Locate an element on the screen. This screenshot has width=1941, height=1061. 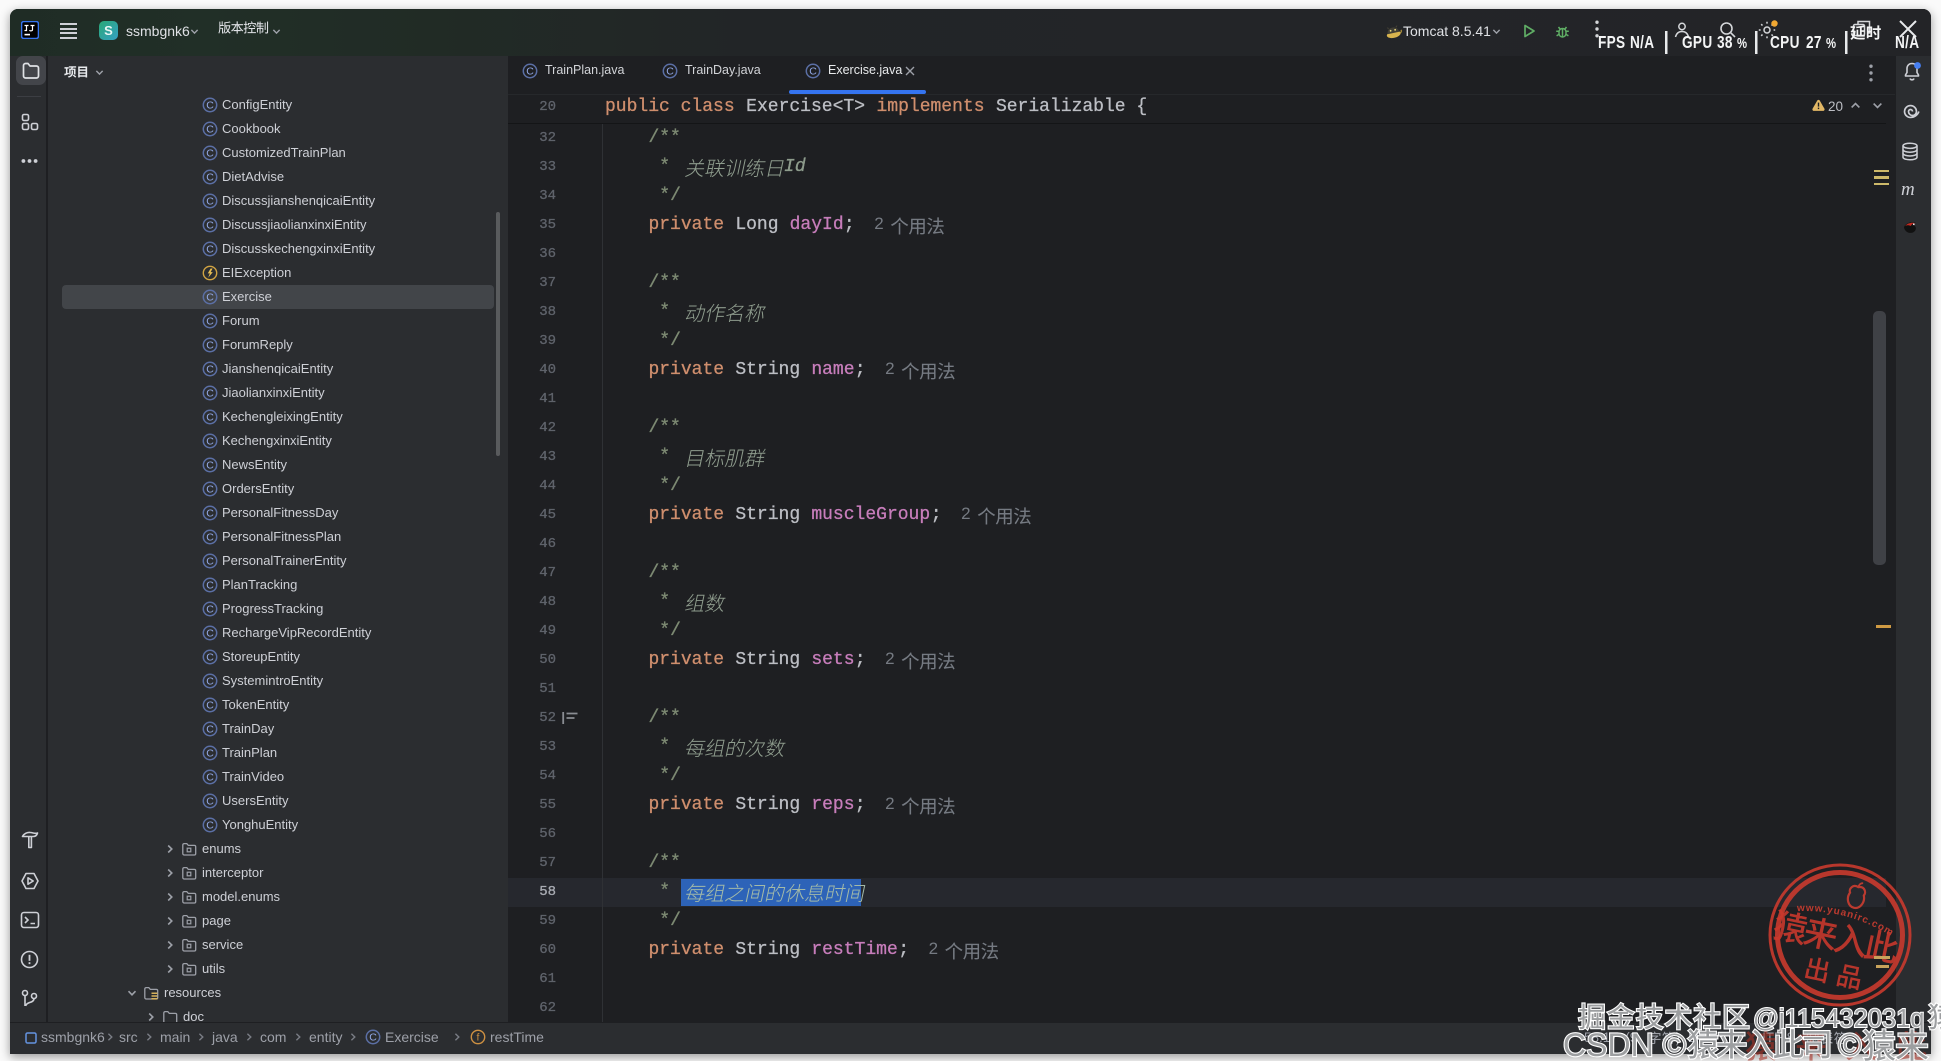
svg-text: f is located at coordinates (478, 1037).